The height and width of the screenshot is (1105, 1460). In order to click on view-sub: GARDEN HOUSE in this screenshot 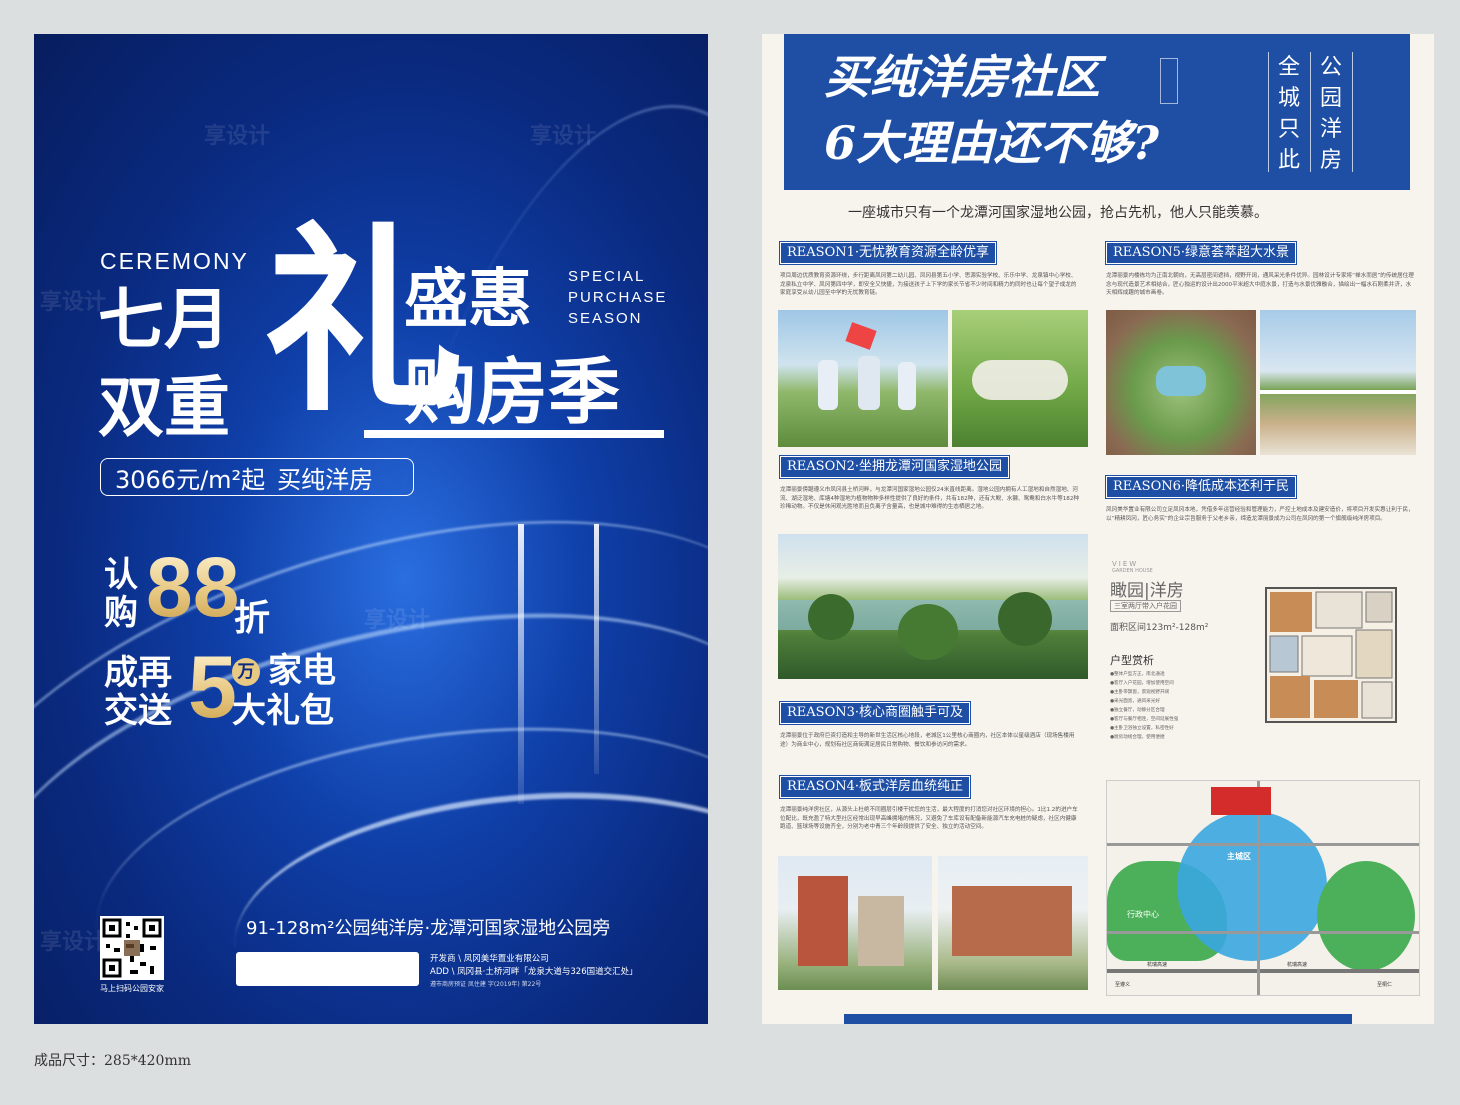, I will do `click(1132, 571)`.